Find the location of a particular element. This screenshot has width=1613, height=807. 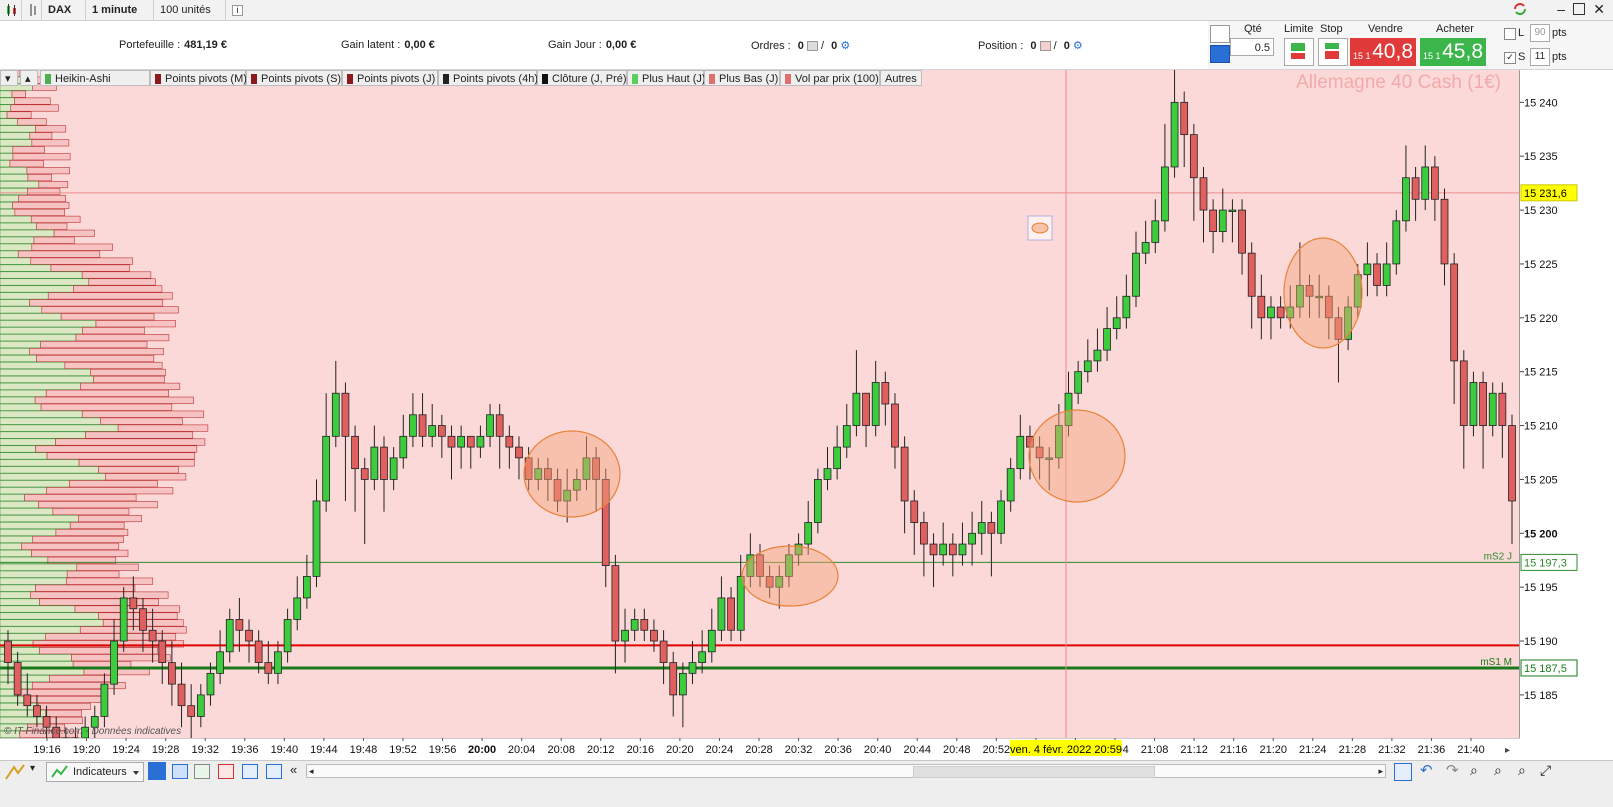

l-checkbox is located at coordinates (1510, 34).